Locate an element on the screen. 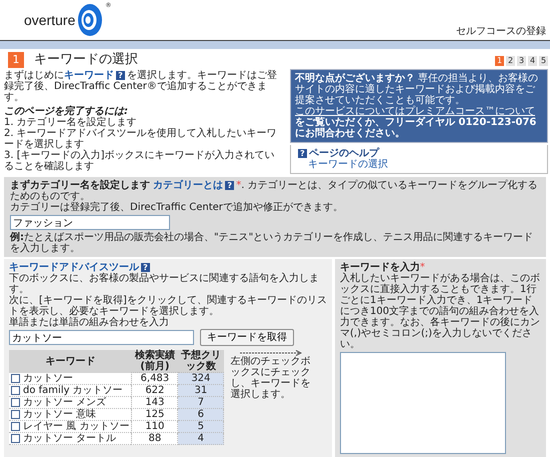 The image size is (550, 457). table-cell: 622 is located at coordinates (155, 390).